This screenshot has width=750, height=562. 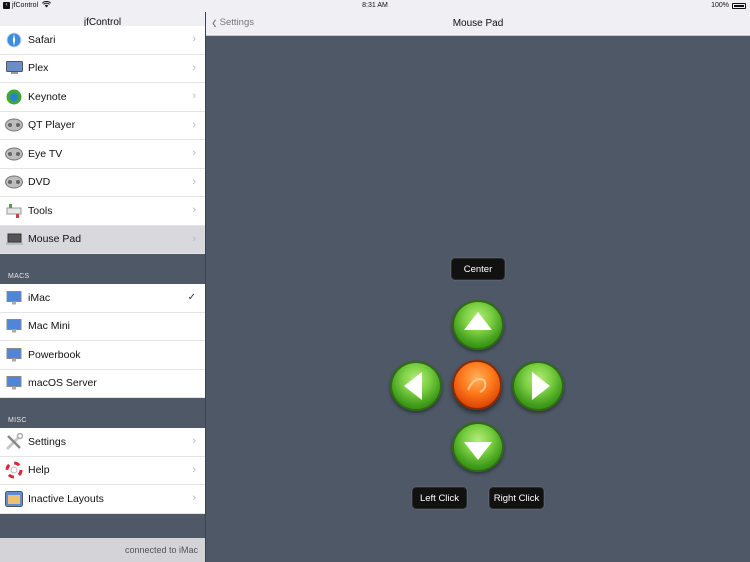 What do you see at coordinates (102, 211) in the screenshot?
I see `sidebar-item-tools: Tools ›` at bounding box center [102, 211].